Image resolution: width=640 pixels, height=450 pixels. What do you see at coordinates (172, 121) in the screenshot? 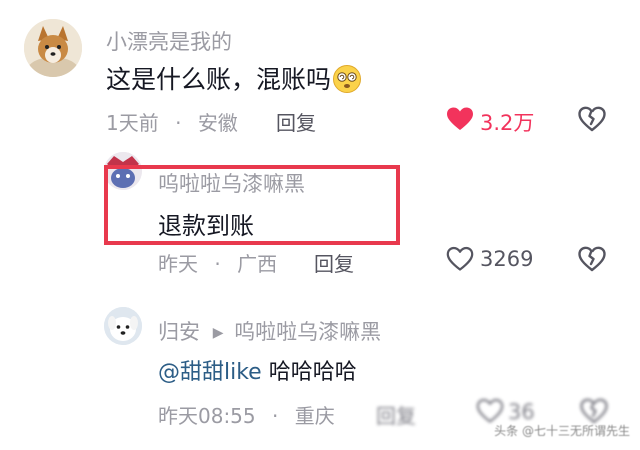
I see `comment-meta: 1天前 · 安徽` at bounding box center [172, 121].